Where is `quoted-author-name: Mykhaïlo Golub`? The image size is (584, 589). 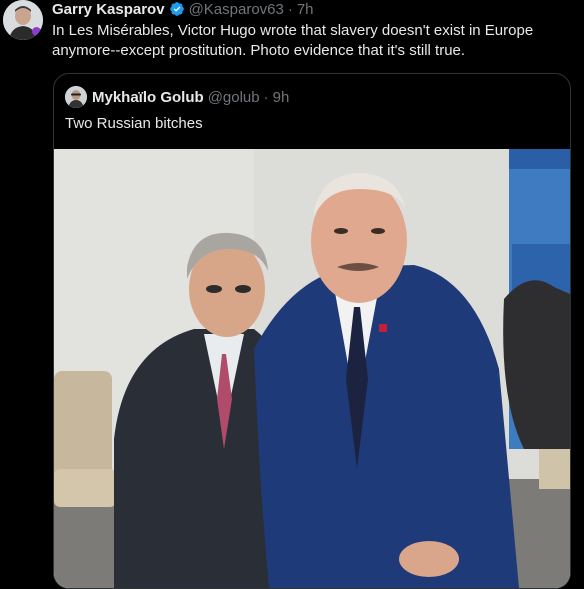 quoted-author-name: Mykhaïlo Golub is located at coordinates (148, 97).